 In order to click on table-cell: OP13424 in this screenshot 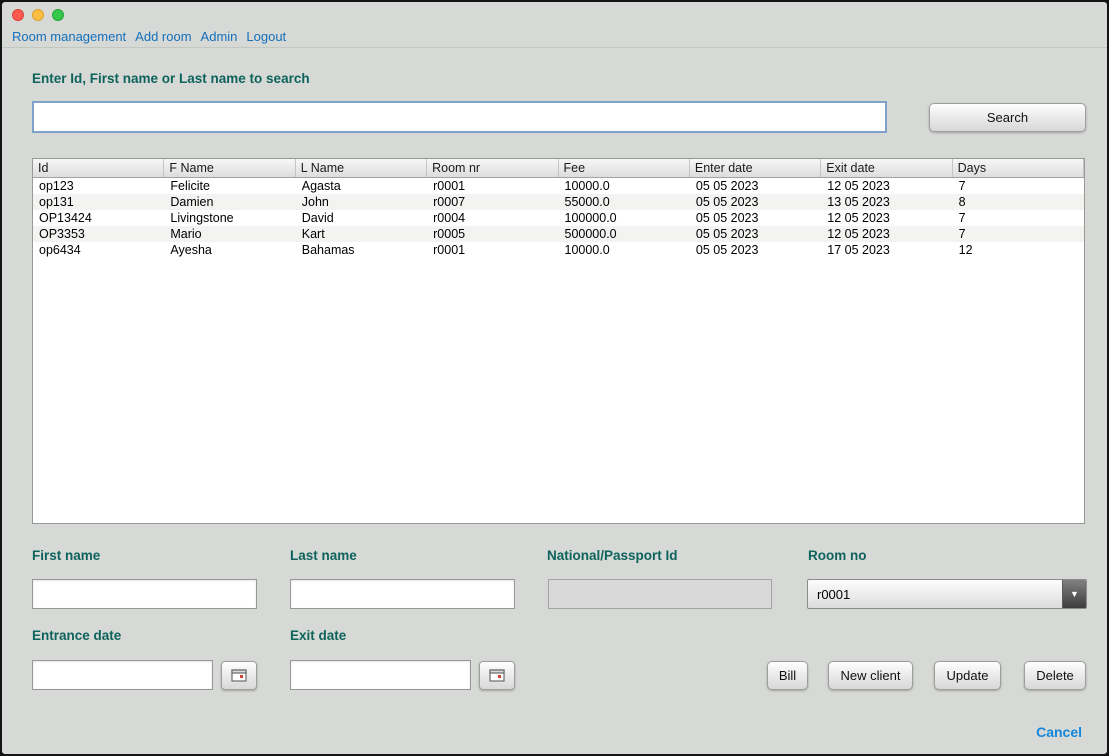, I will do `click(65, 218)`.